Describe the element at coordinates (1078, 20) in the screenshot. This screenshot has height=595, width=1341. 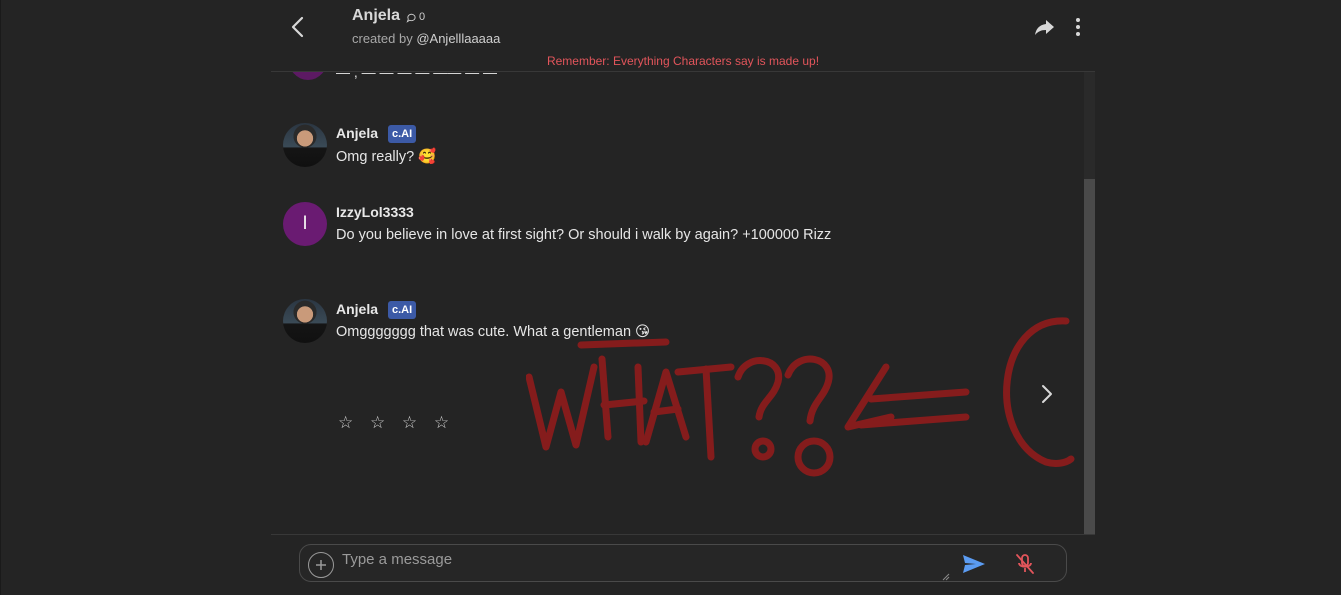
I see `more-vertical-icon` at that location.